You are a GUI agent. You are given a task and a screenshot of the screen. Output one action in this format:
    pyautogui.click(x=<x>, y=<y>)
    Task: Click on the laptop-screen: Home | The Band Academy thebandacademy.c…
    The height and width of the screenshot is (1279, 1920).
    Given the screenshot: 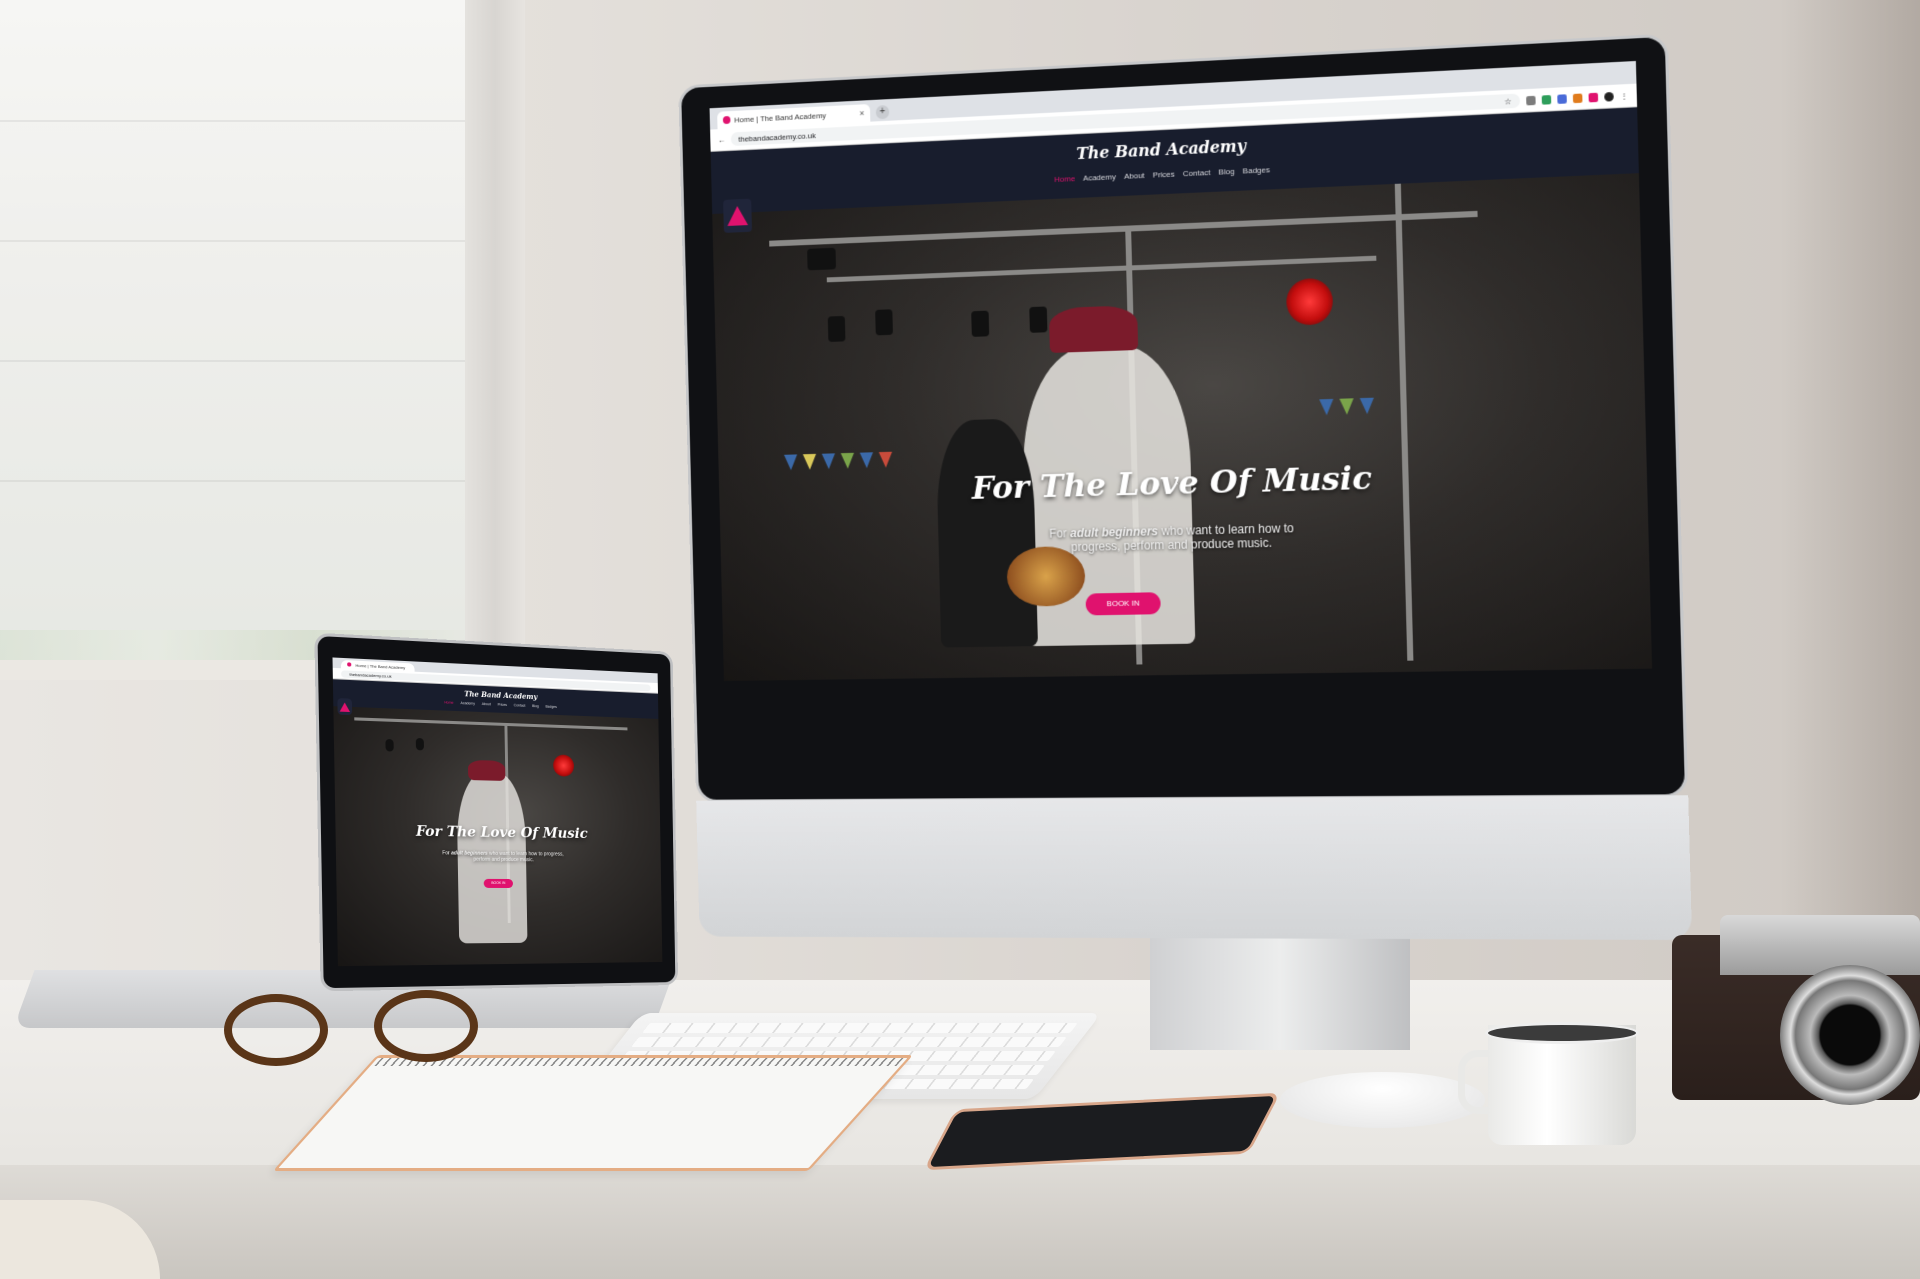 What is the action you would take?
    pyautogui.click(x=497, y=812)
    